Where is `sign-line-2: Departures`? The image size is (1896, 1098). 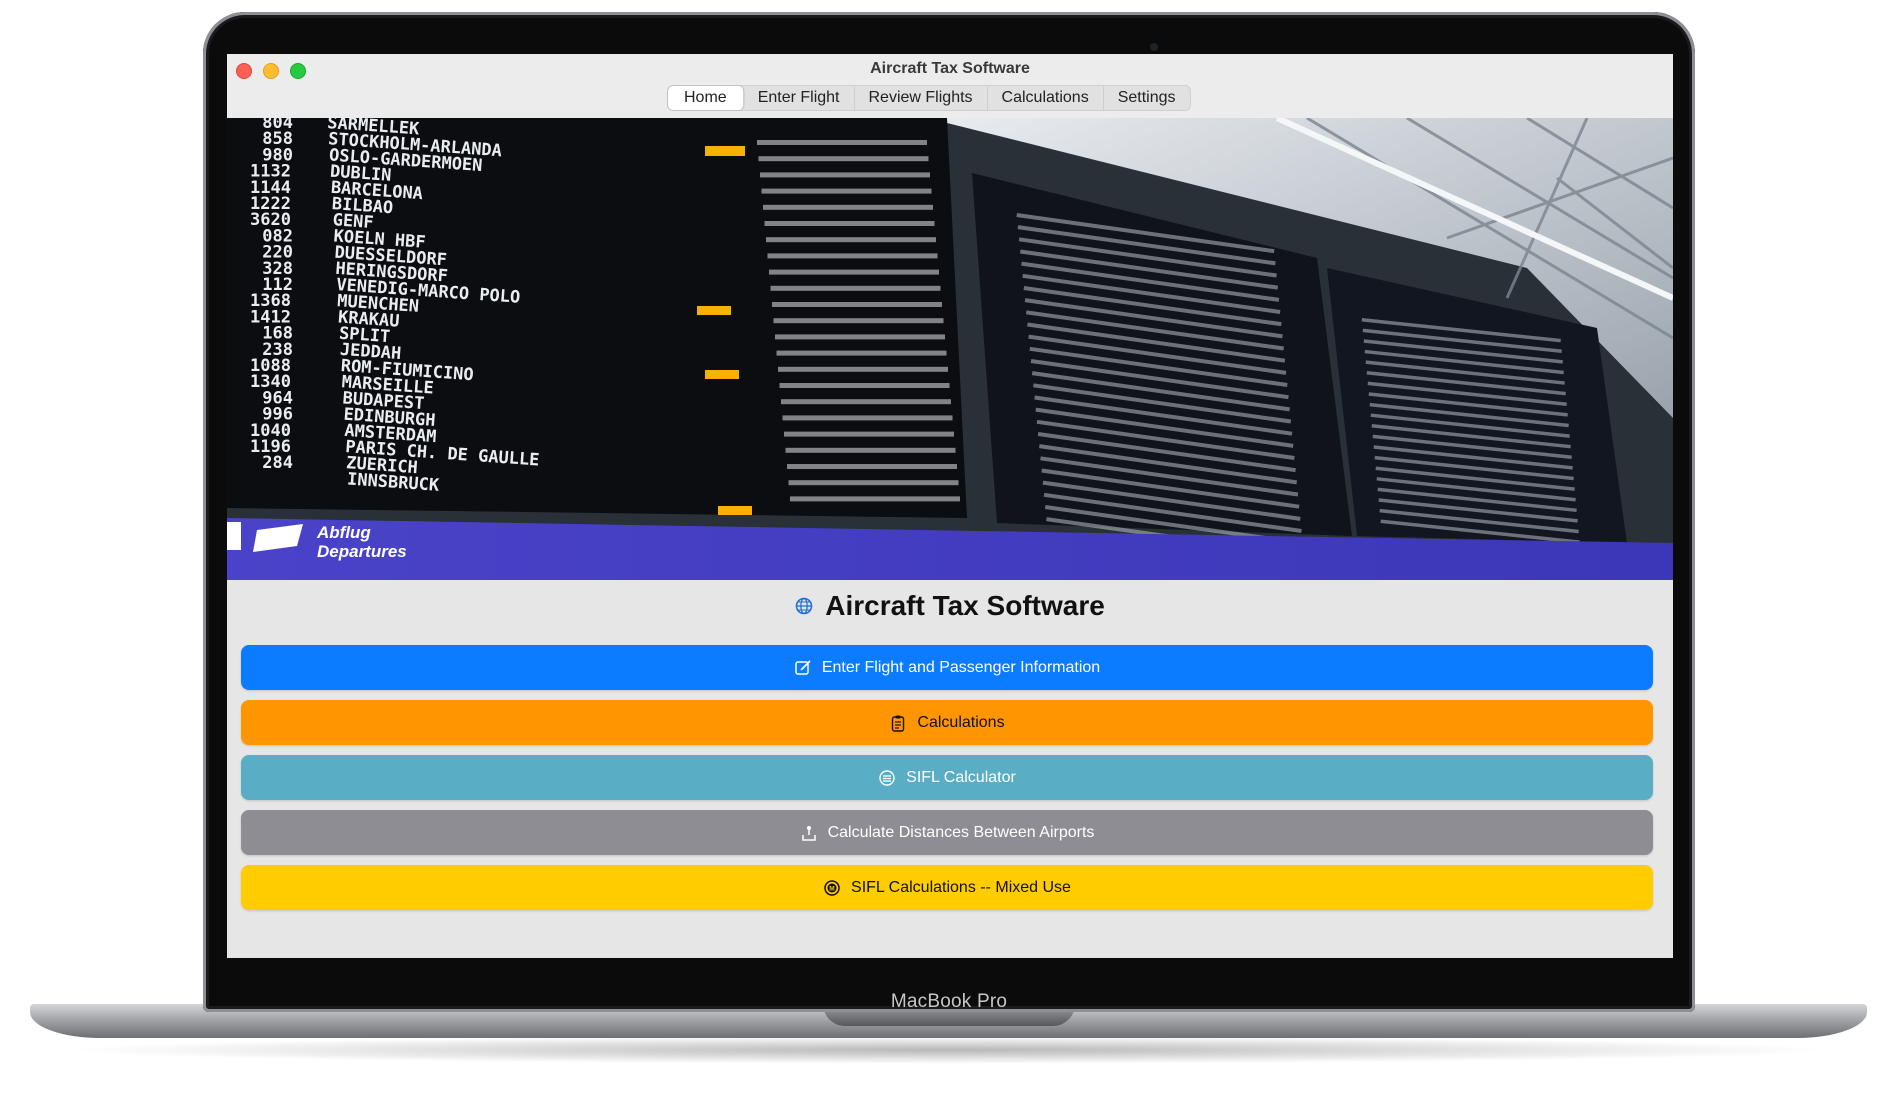 sign-line-2: Departures is located at coordinates (362, 551).